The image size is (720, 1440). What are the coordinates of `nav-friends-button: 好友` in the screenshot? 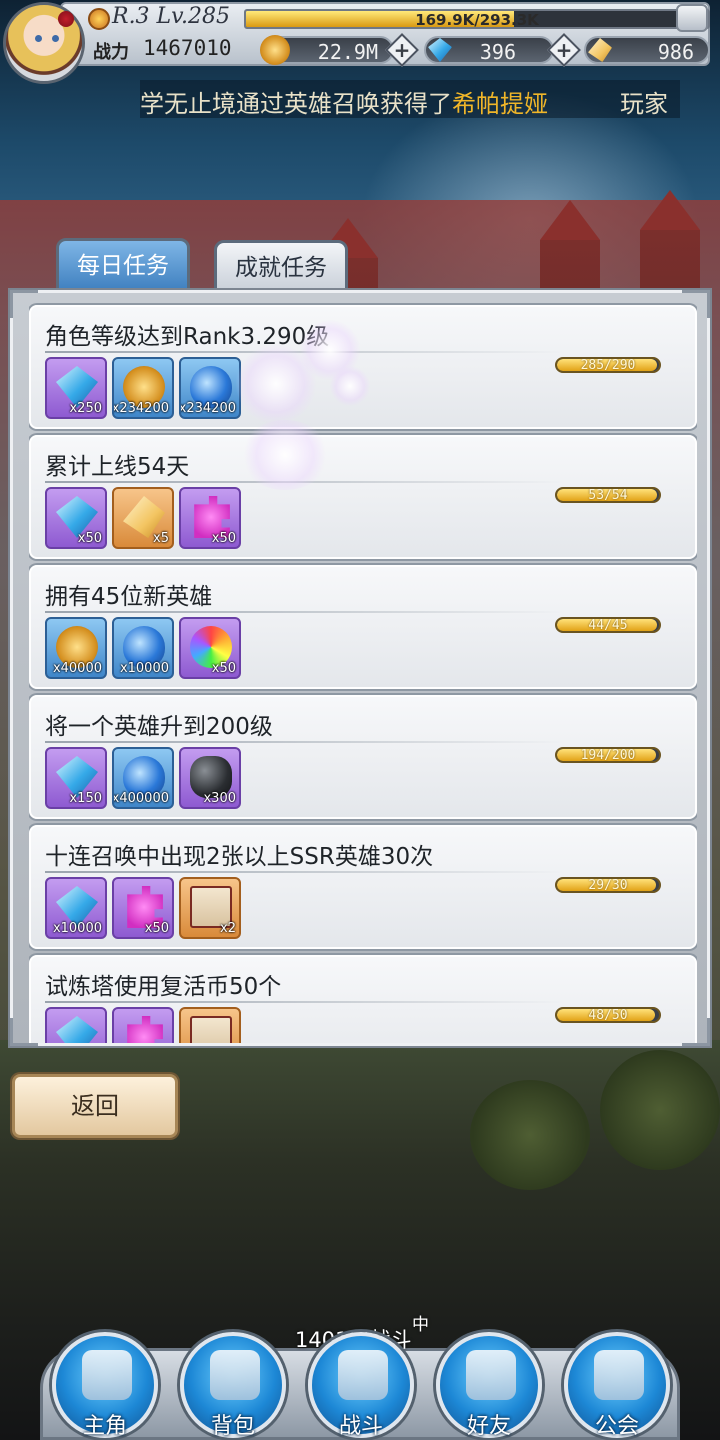 It's located at (489, 1385).